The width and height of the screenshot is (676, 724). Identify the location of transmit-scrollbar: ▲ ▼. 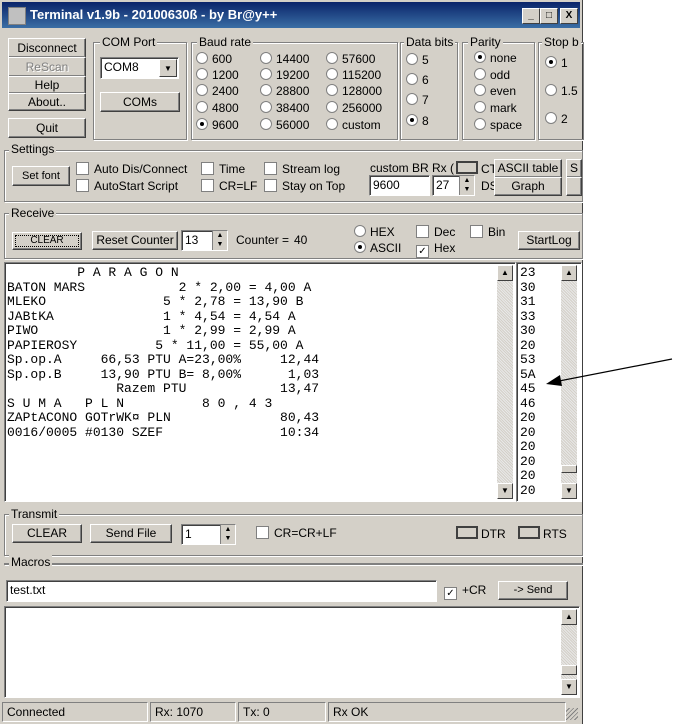
(569, 652).